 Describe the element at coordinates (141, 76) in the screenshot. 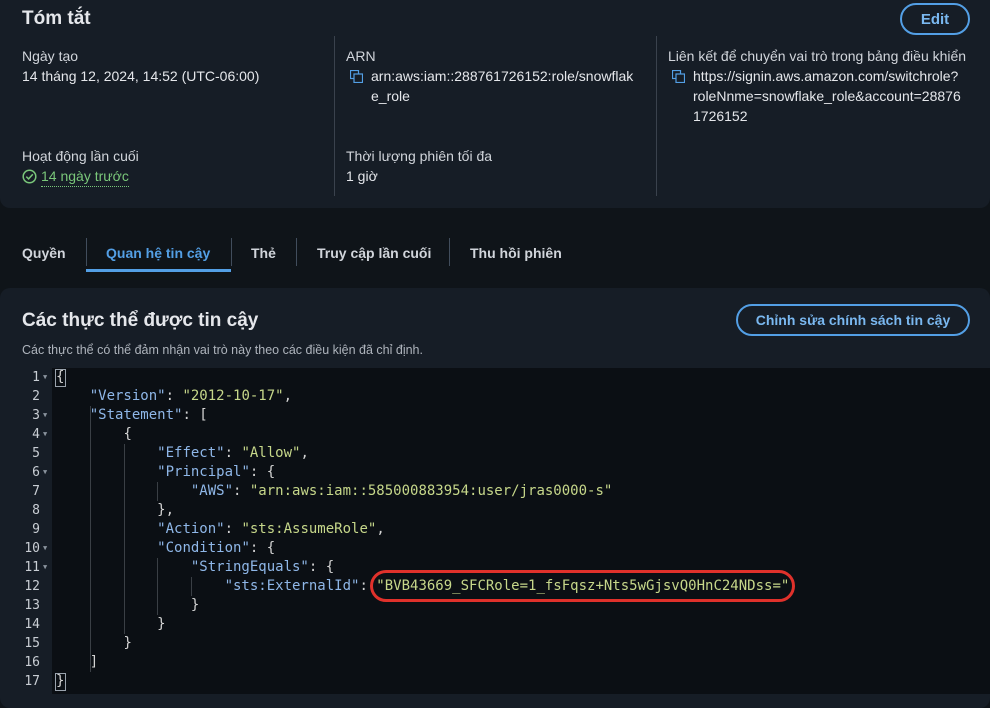

I see `created-value: 14 tháng 12, 2024, 14:52 (UTC-06:00)` at that location.